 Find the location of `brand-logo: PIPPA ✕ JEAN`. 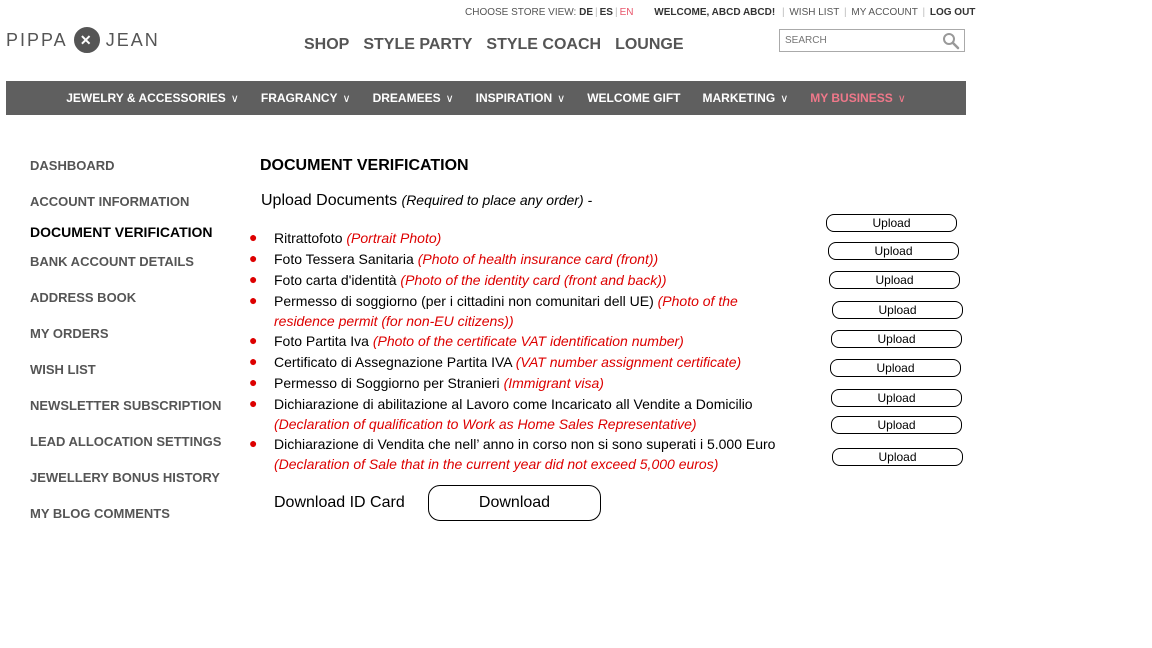

brand-logo: PIPPA ✕ JEAN is located at coordinates (83, 40).